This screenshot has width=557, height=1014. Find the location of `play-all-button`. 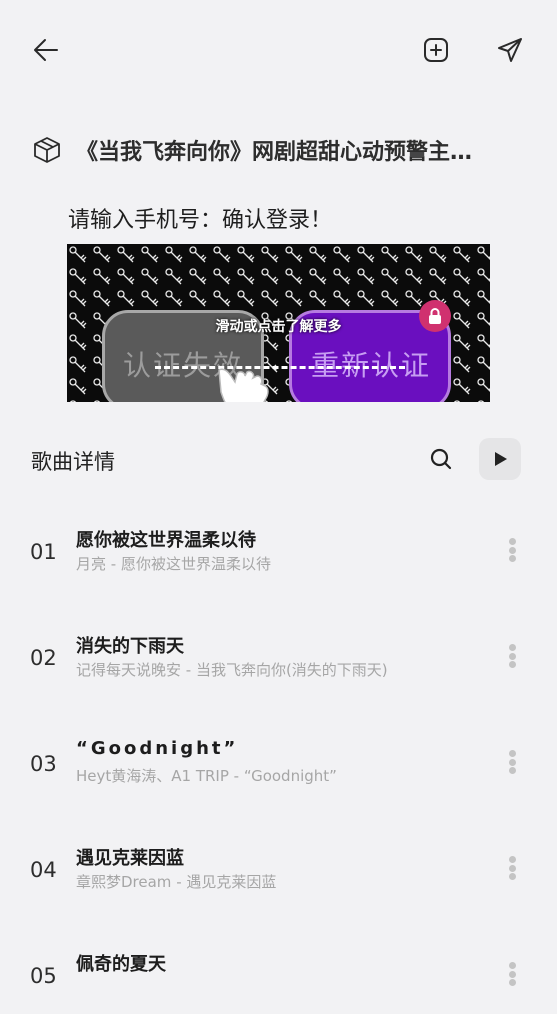

play-all-button is located at coordinates (500, 459).